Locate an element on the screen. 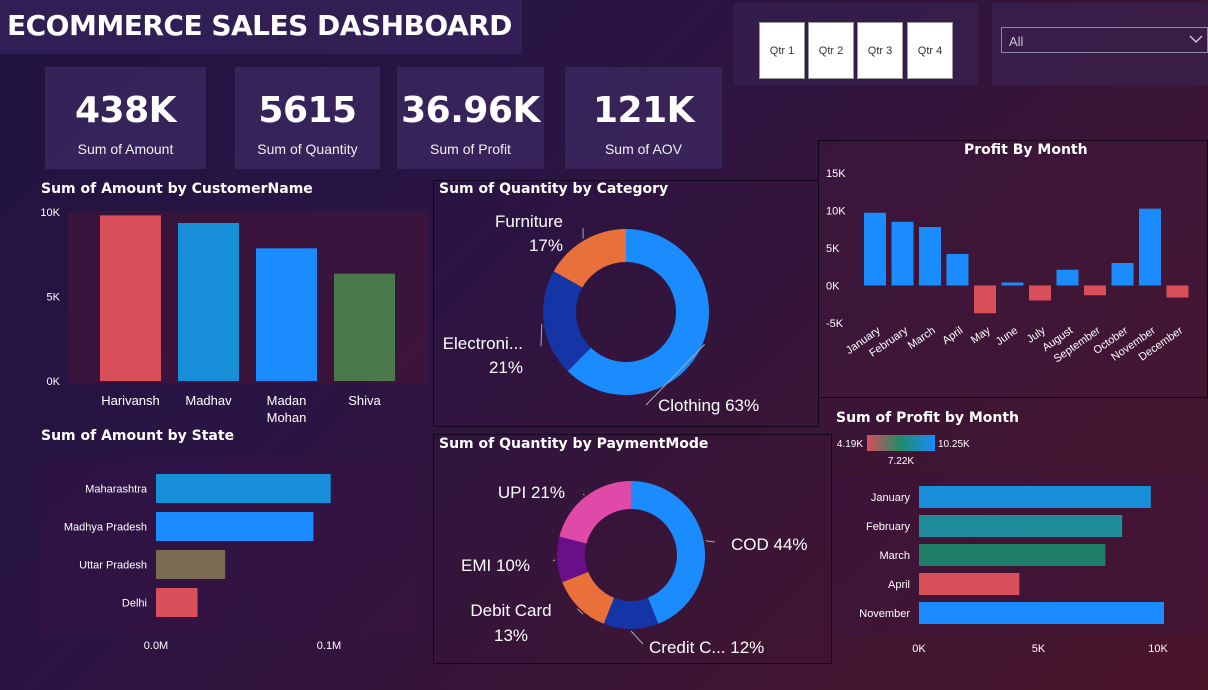  slice-label: UPI 21% is located at coordinates (531, 492).